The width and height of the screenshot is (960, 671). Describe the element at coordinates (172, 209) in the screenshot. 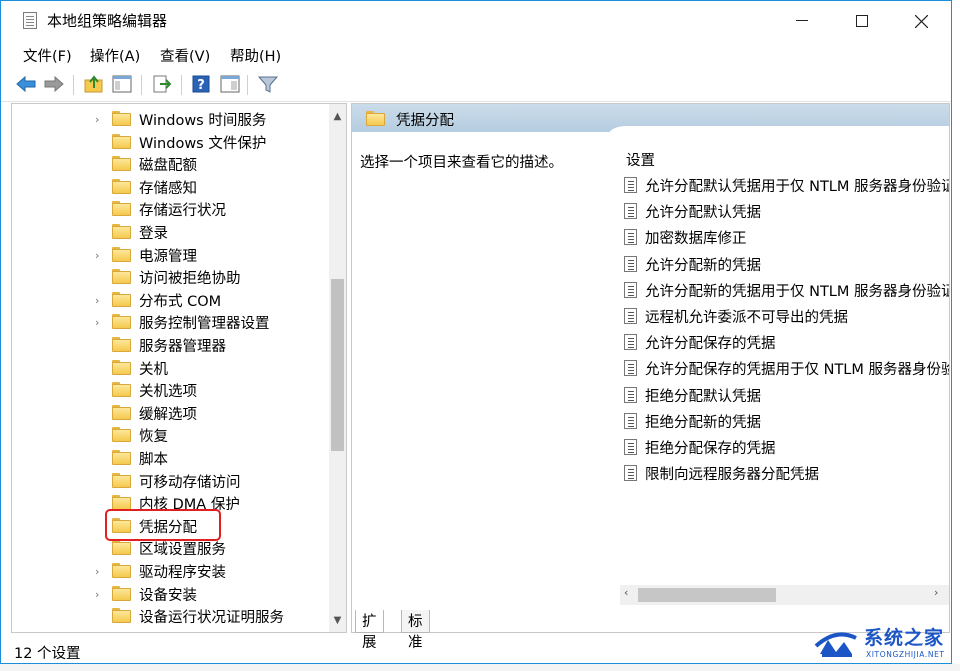

I see `tree-item: 存储运行状况` at that location.